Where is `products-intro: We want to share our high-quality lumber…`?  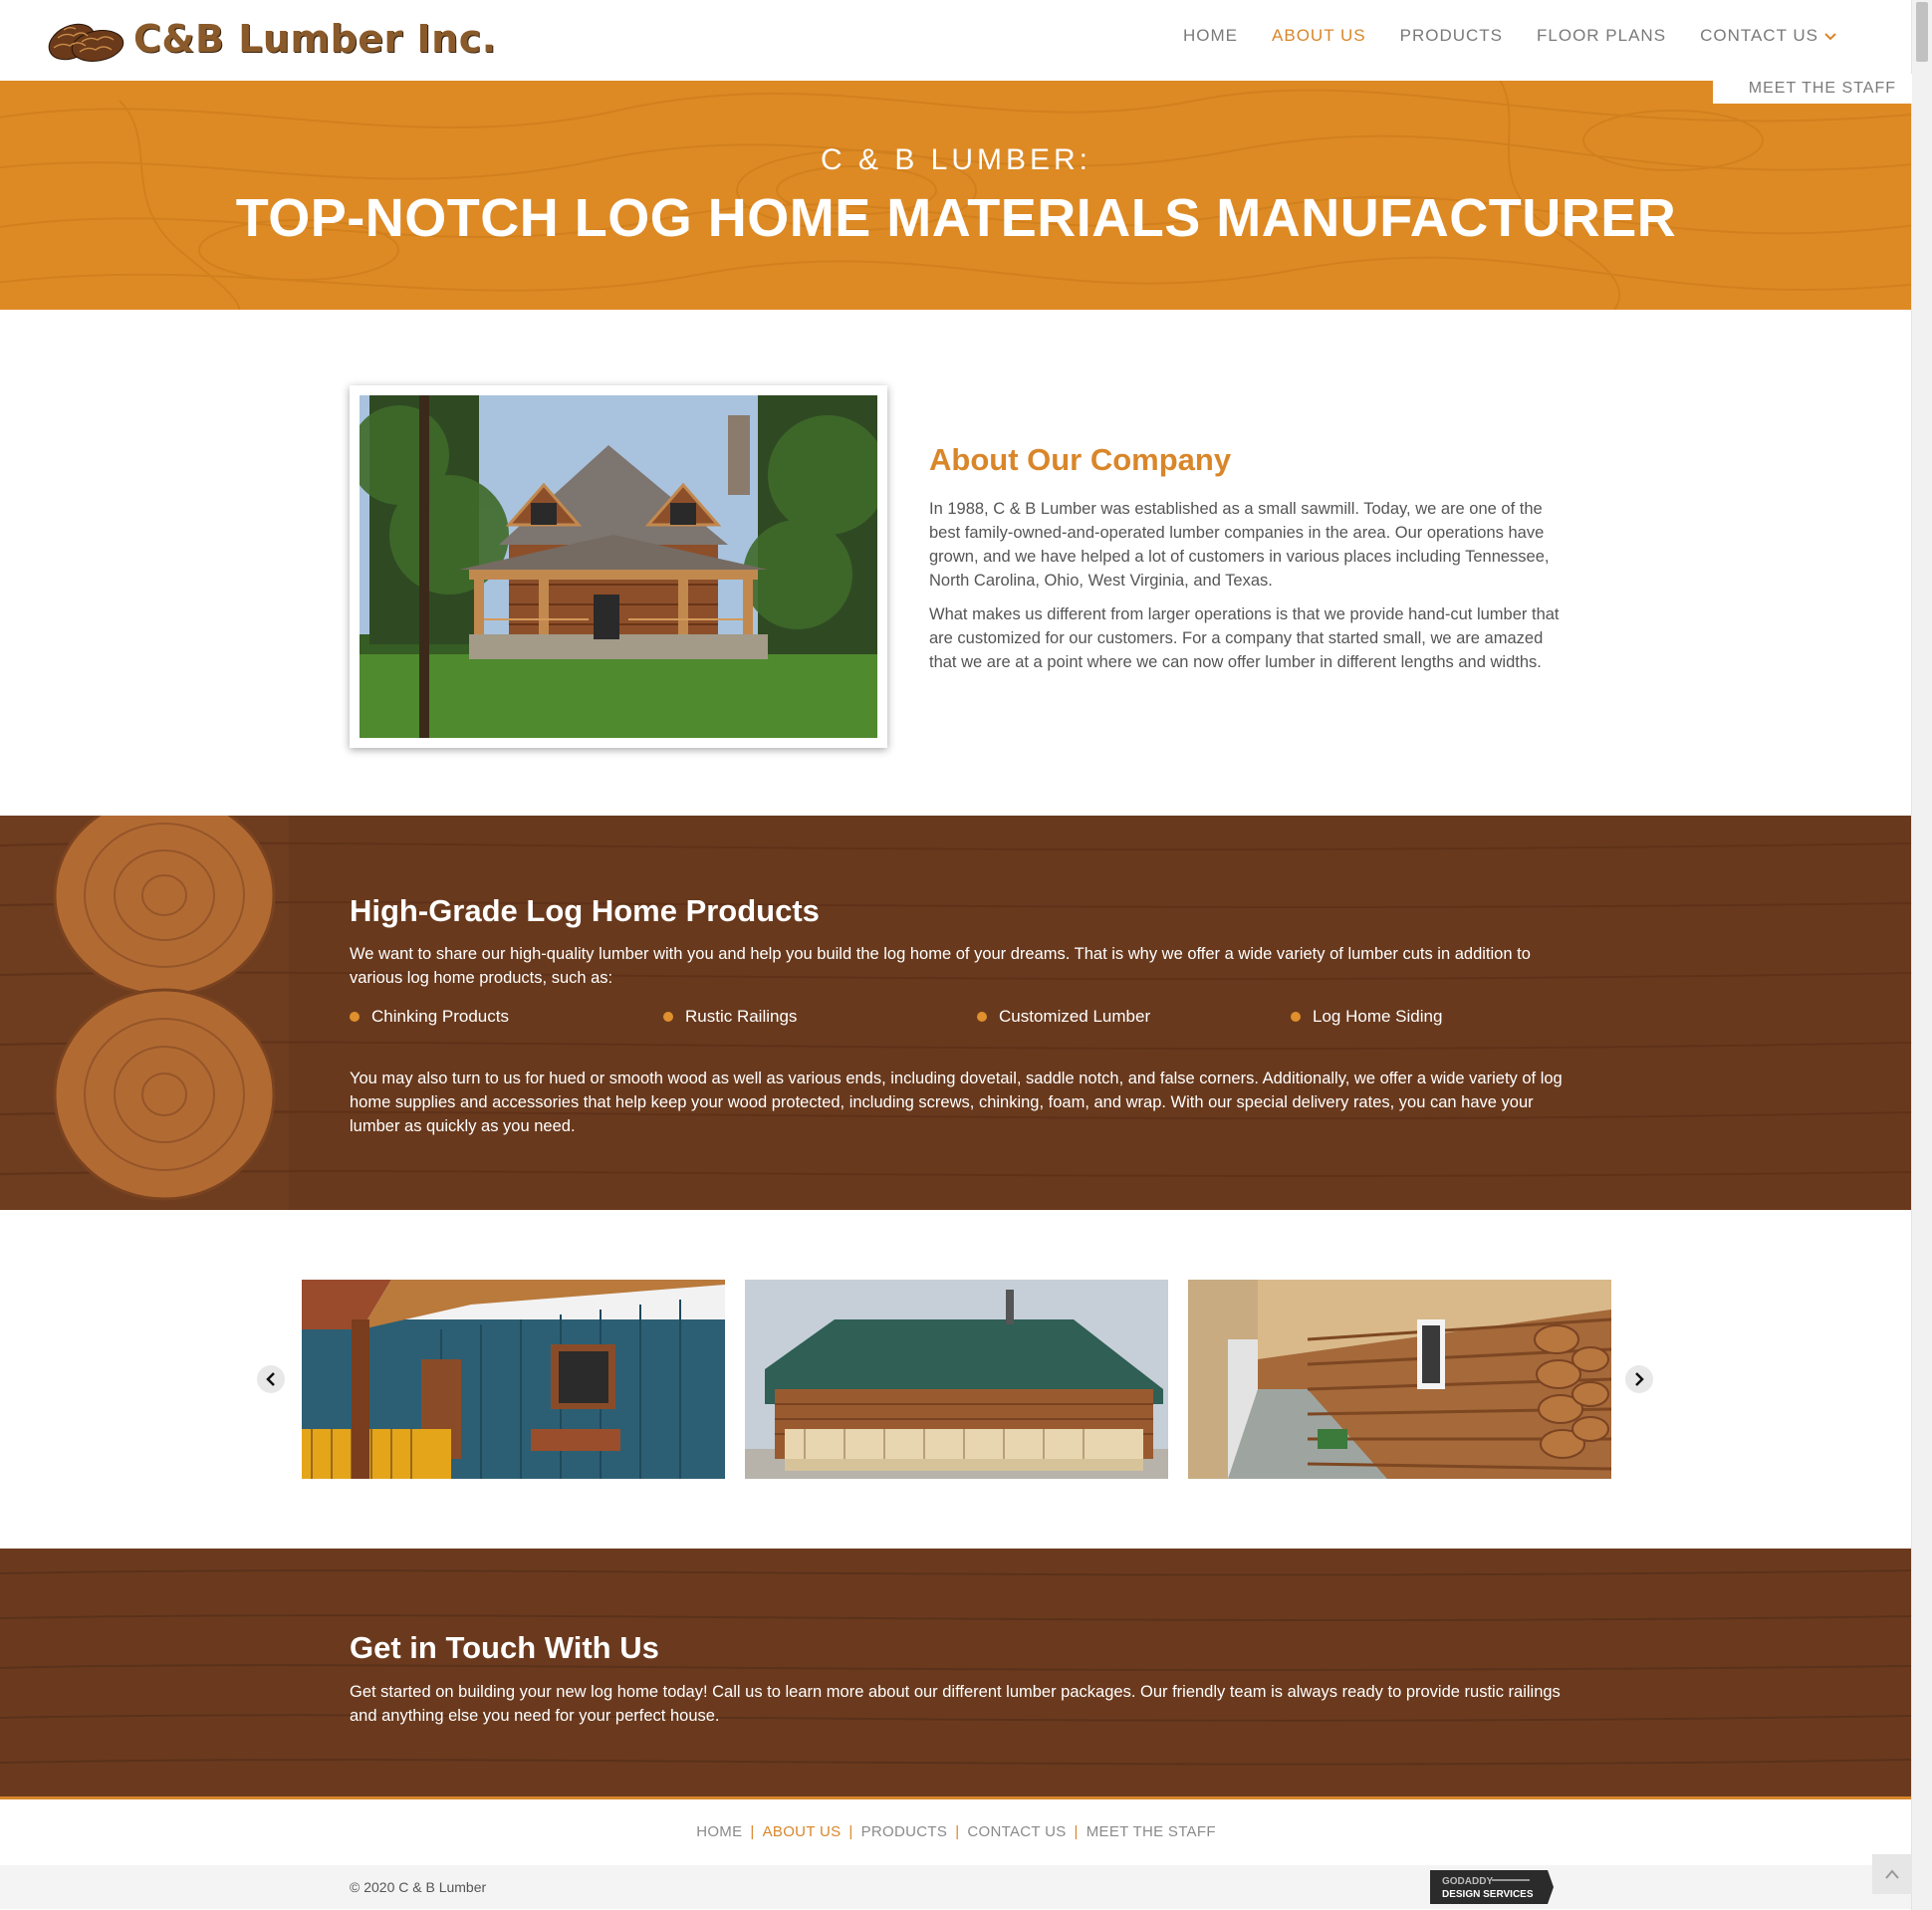
products-intro: We want to share our high-quality lumber… is located at coordinates (941, 966).